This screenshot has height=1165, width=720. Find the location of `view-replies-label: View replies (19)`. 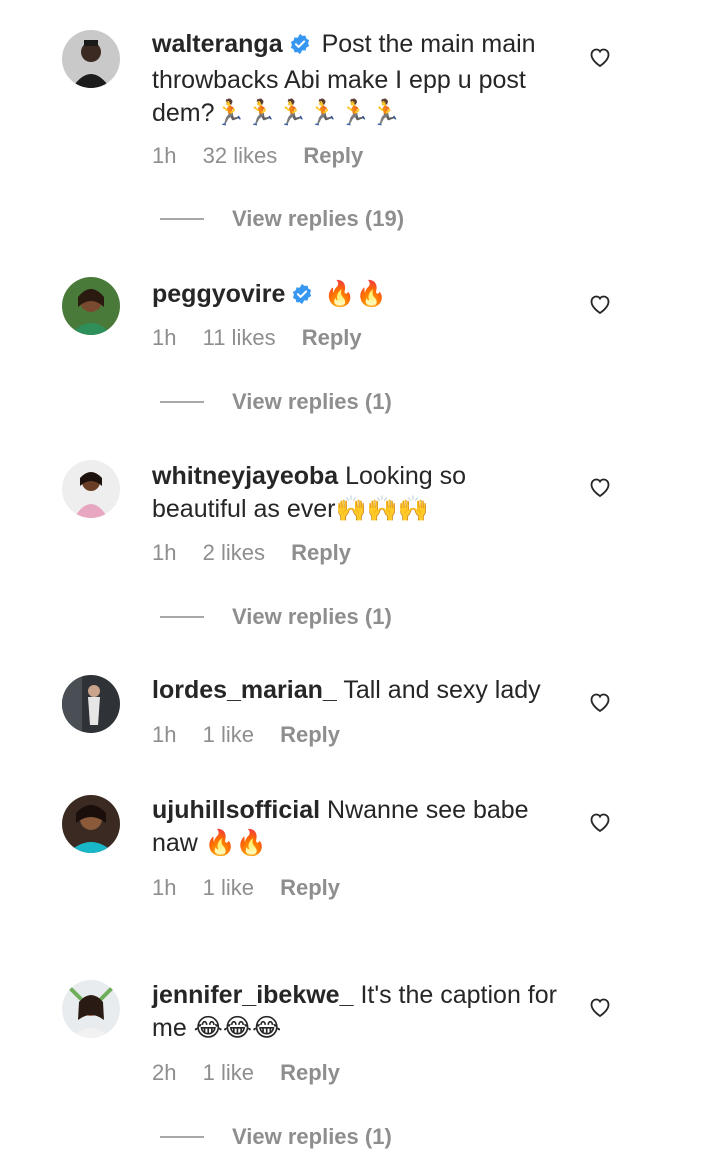

view-replies-label: View replies (19) is located at coordinates (318, 218).